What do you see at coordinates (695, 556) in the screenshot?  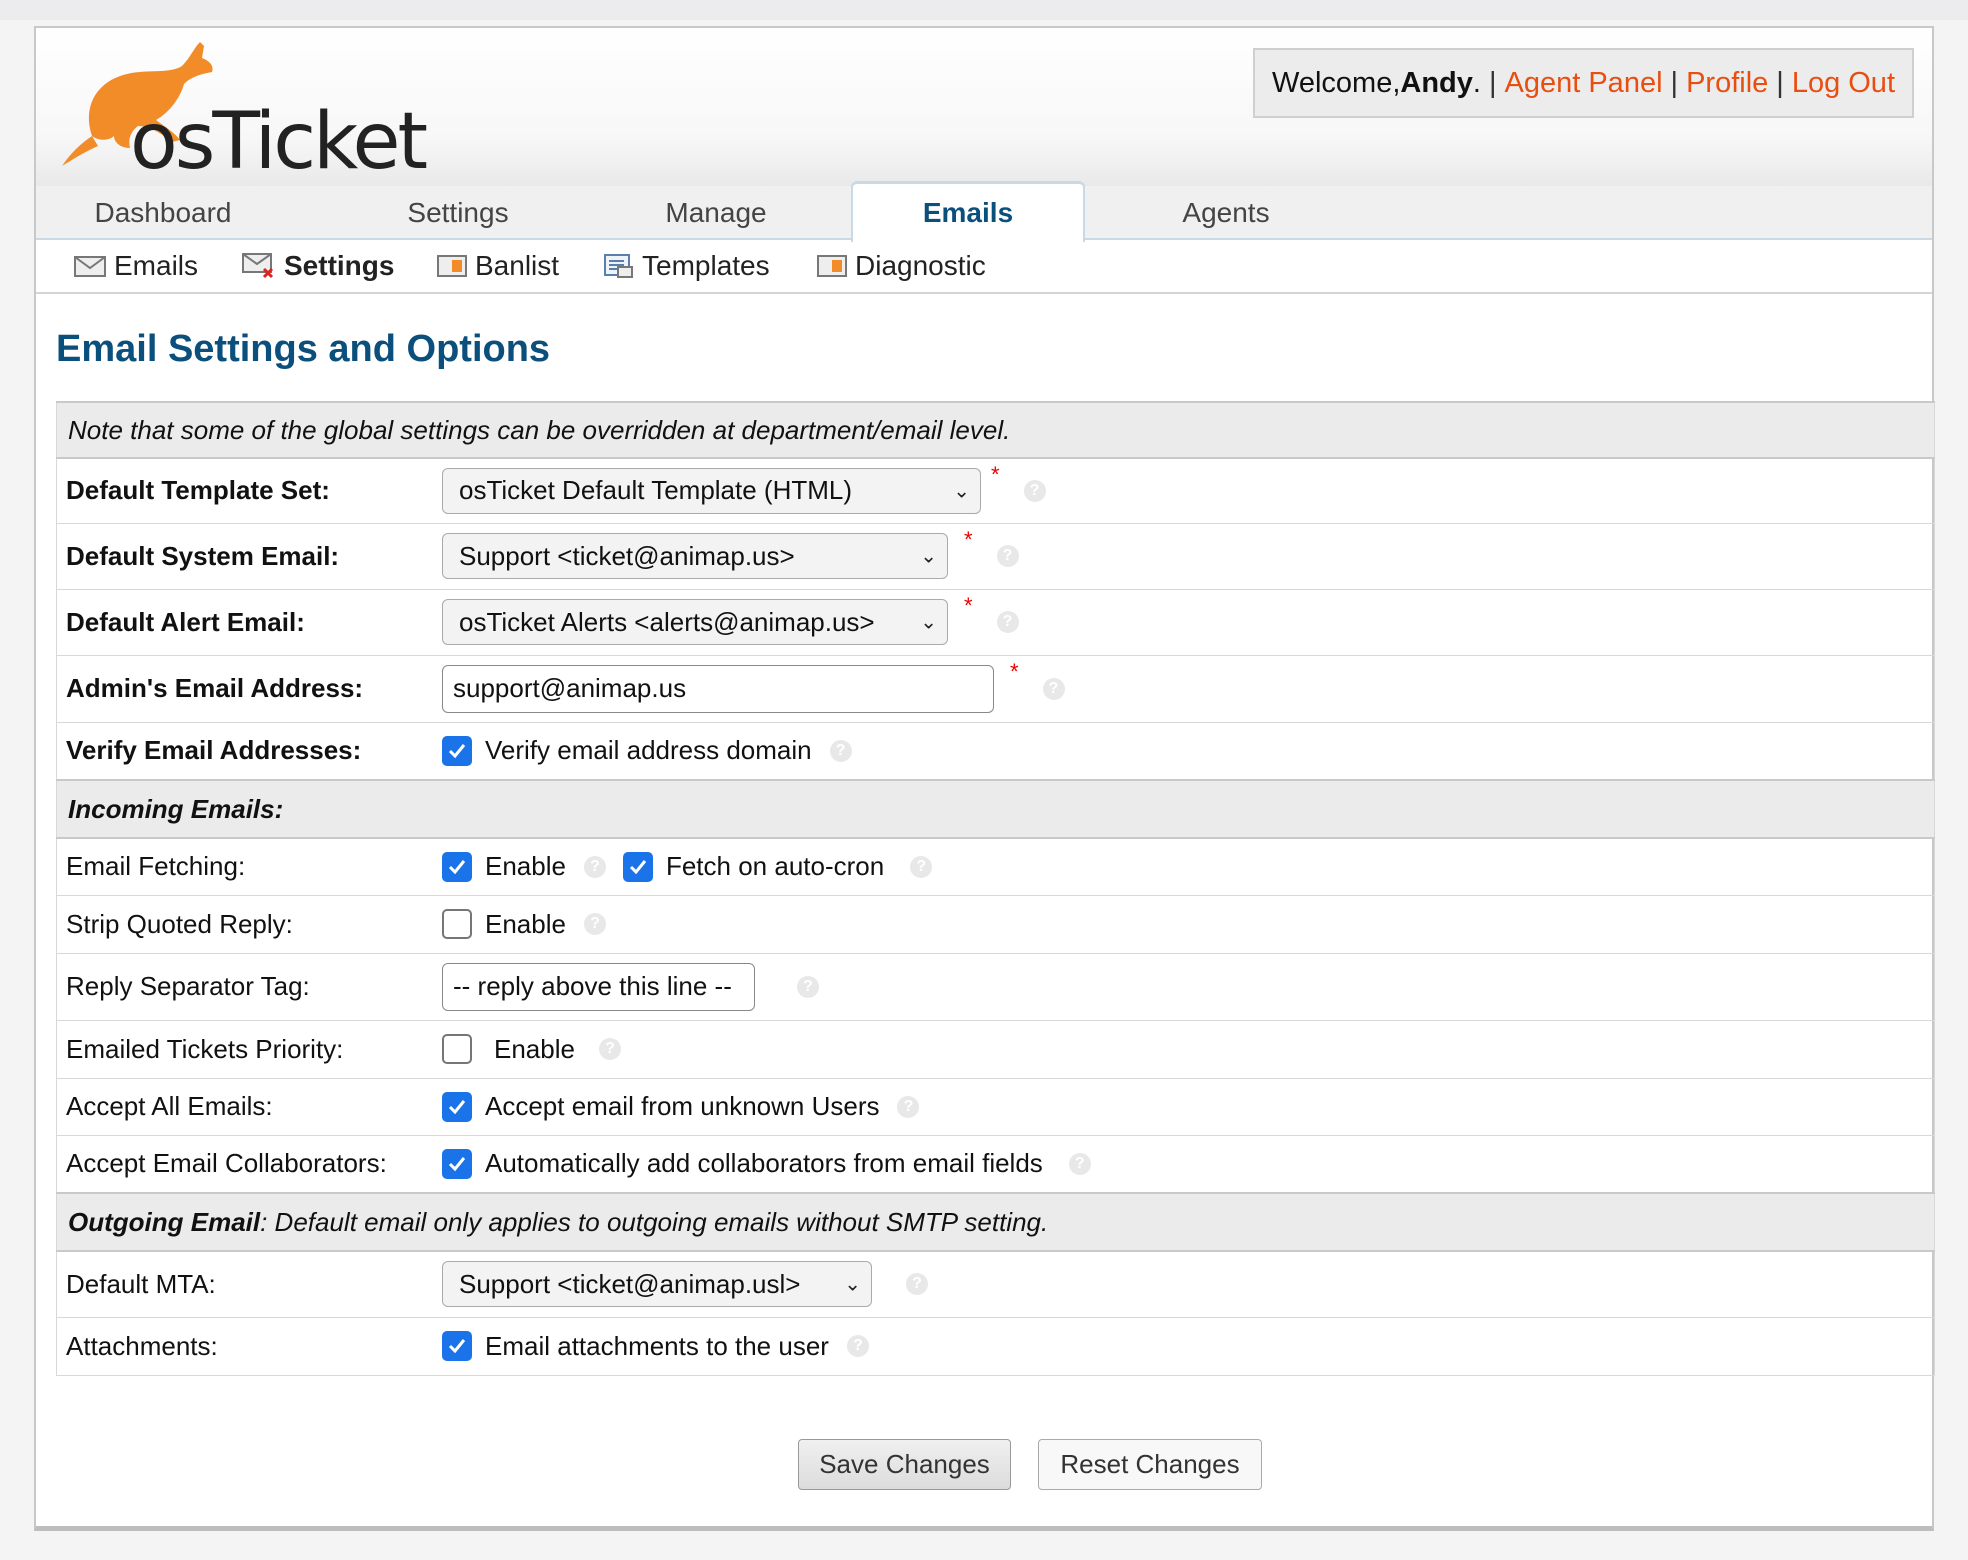 I see `default-system-email-select: Support <ticket@animap.us> ⌄` at bounding box center [695, 556].